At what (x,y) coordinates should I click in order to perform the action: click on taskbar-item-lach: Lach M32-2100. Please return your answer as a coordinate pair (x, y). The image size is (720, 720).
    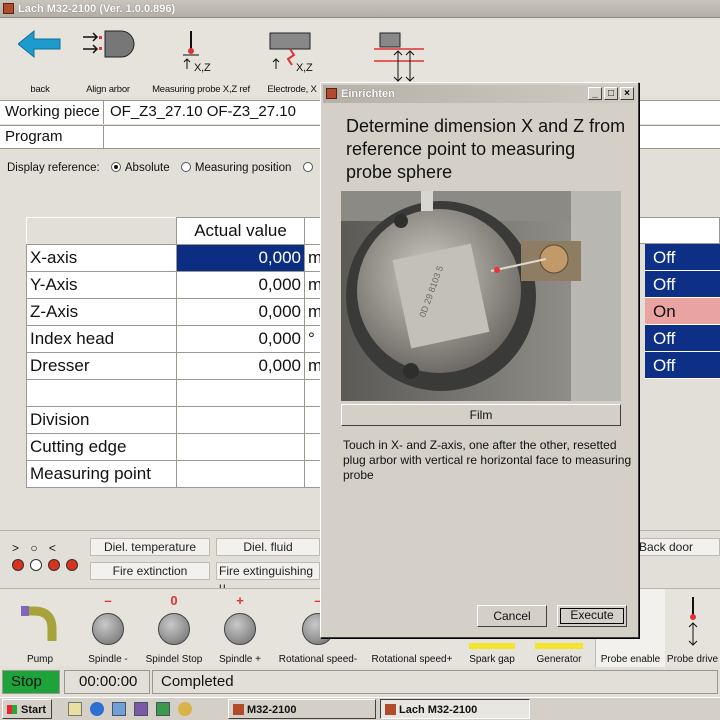
    Looking at the image, I should click on (455, 709).